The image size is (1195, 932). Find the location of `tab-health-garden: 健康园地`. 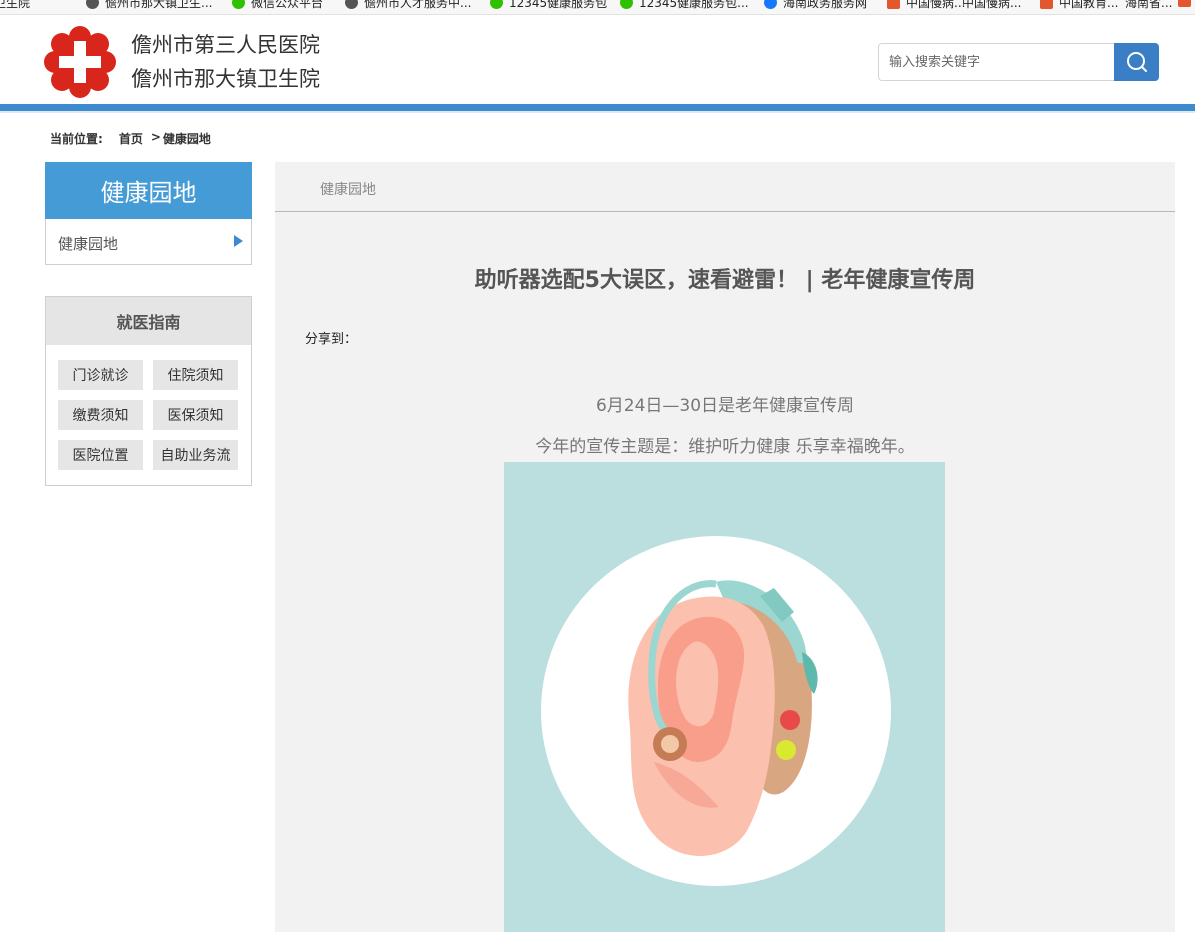

tab-health-garden: 健康园地 is located at coordinates (348, 189).